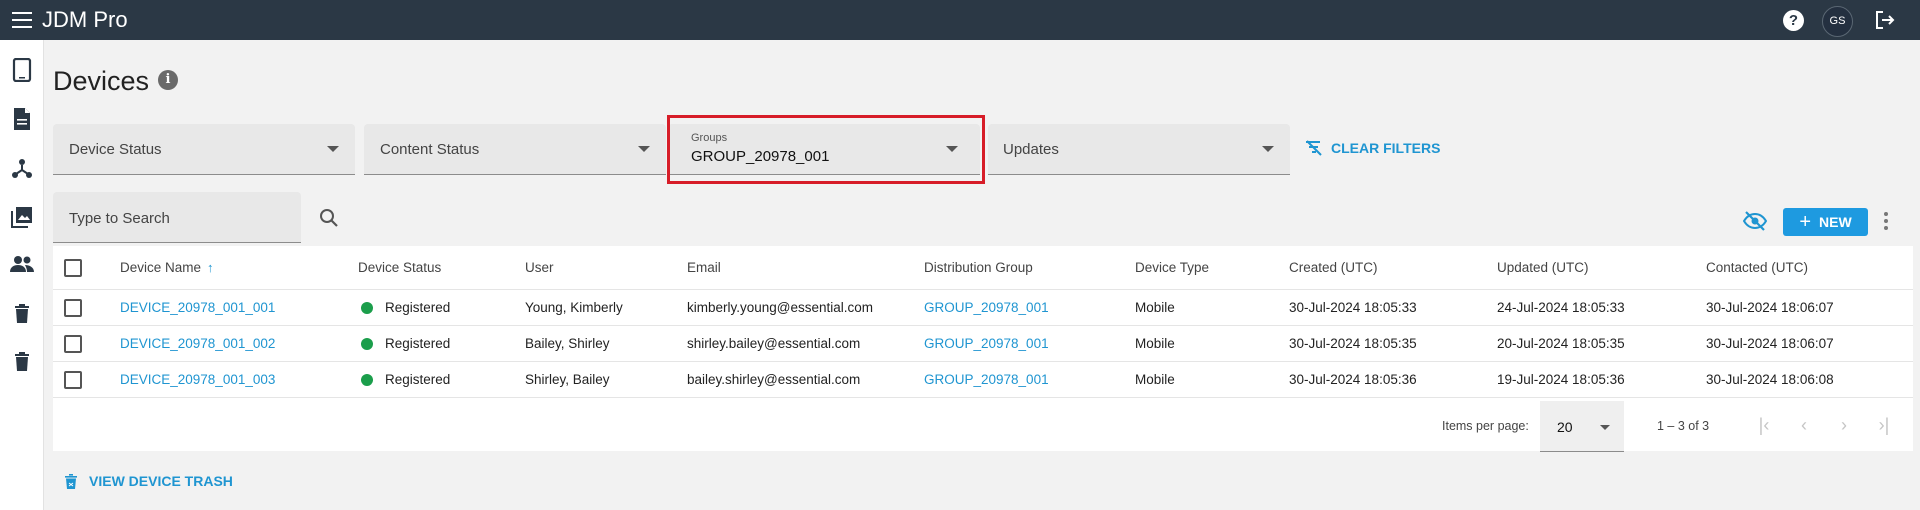 The image size is (1920, 510). Describe the element at coordinates (1314, 148) in the screenshot. I see `filter-off-icon` at that location.